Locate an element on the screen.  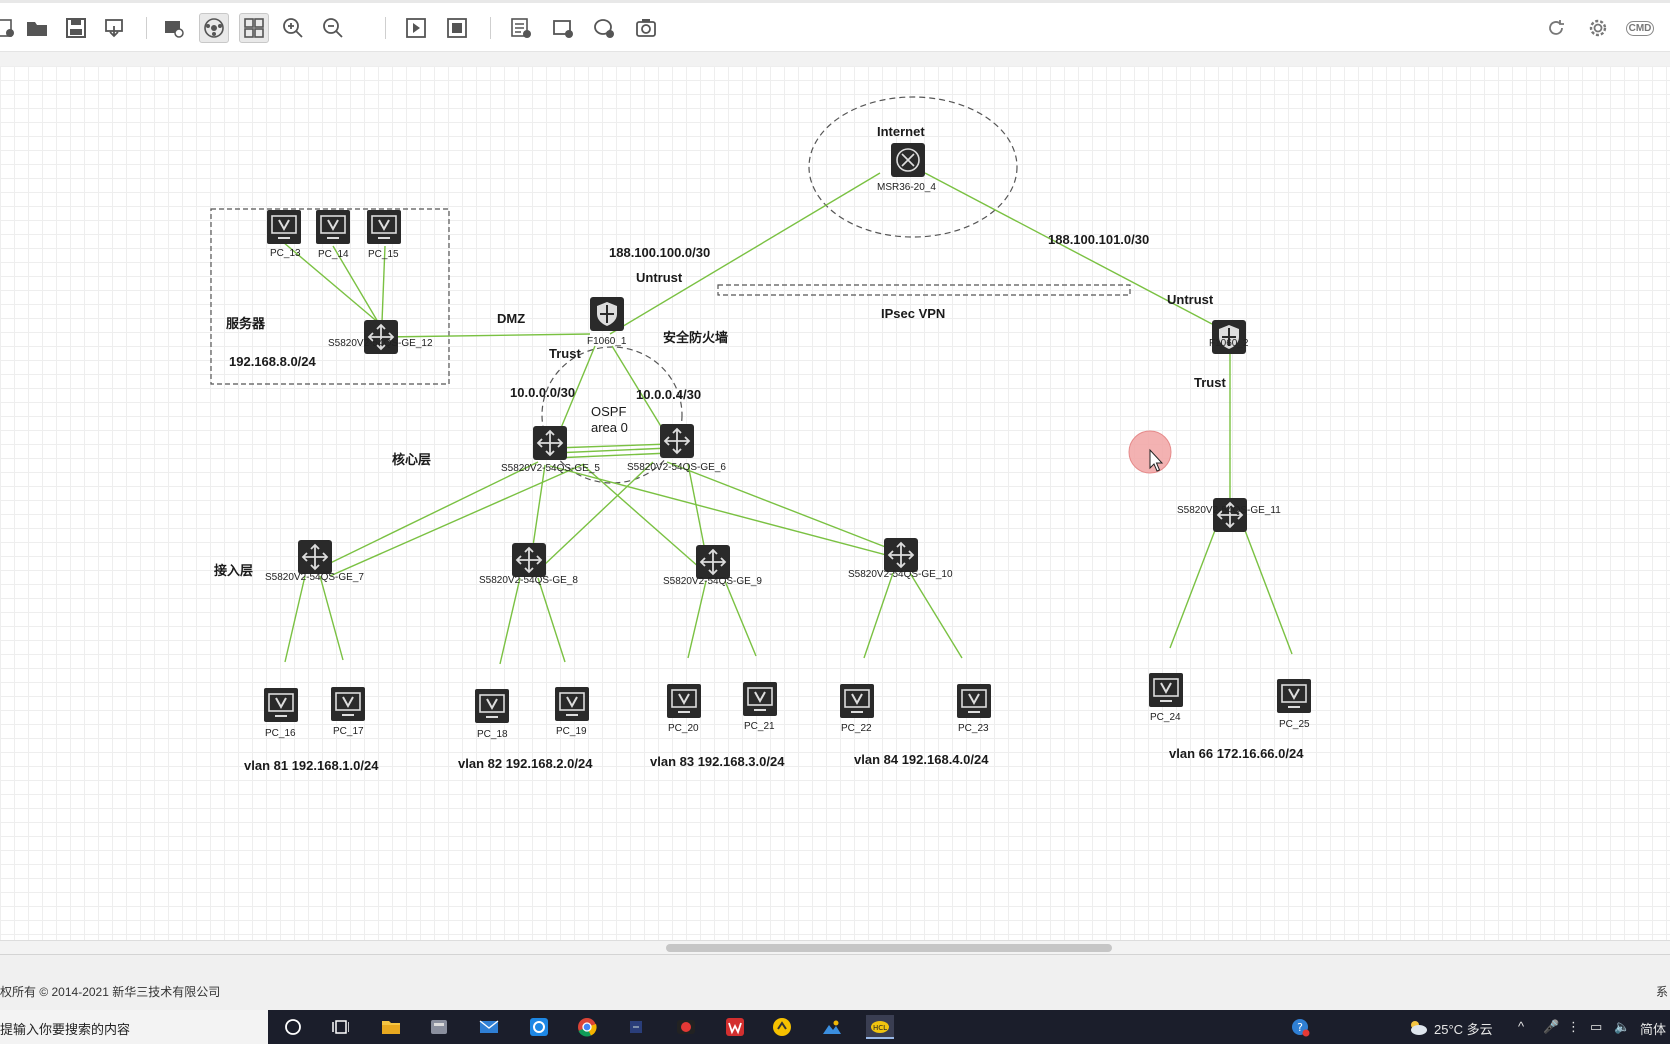
zoom-out-icon is located at coordinates (333, 28).